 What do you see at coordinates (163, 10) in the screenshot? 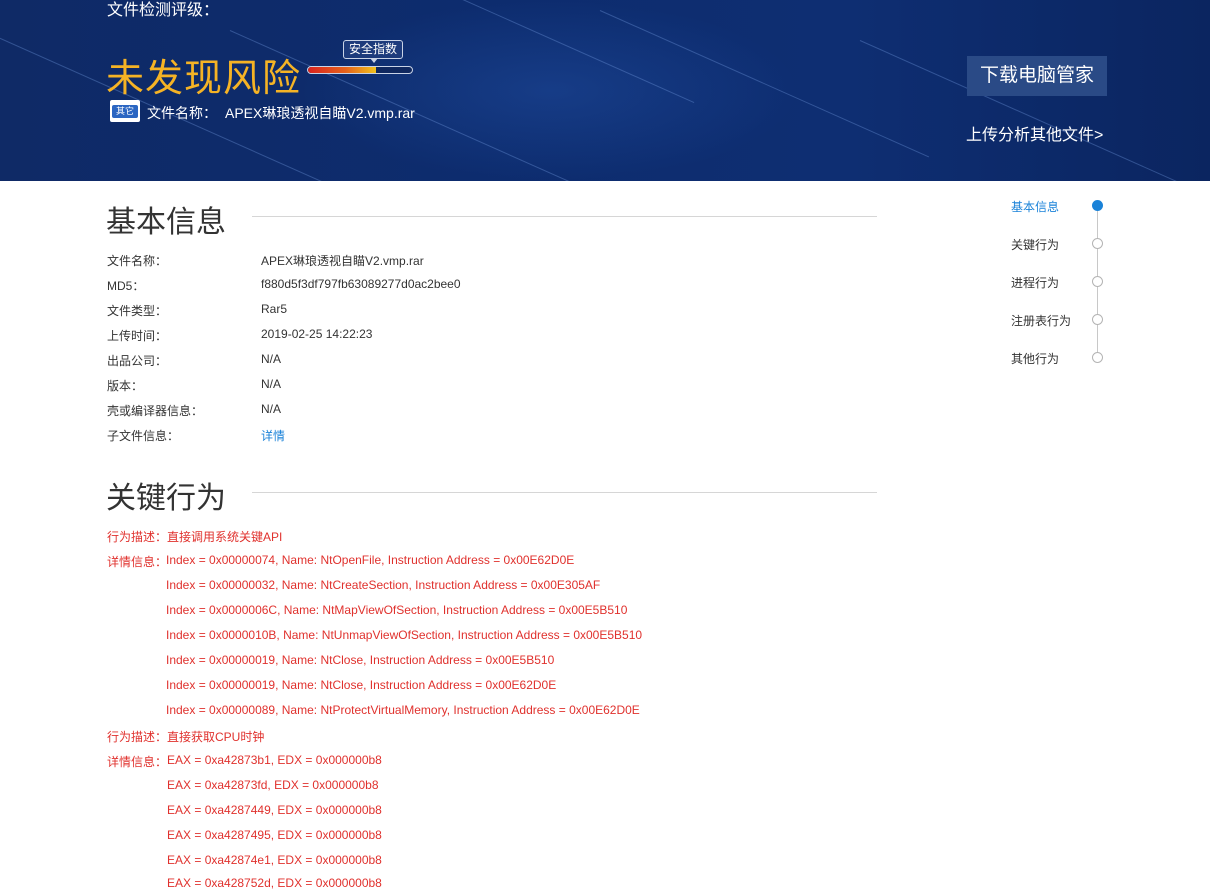
I see `evaluation-label: 文件检测评级：` at bounding box center [163, 10].